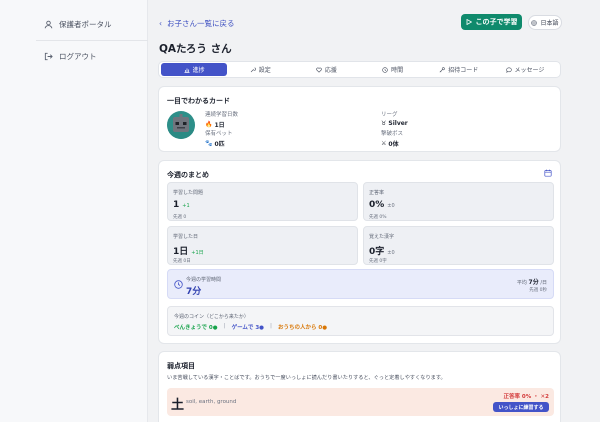 This screenshot has width=600, height=422. Describe the element at coordinates (534, 22) in the screenshot. I see `globe-icon` at that location.